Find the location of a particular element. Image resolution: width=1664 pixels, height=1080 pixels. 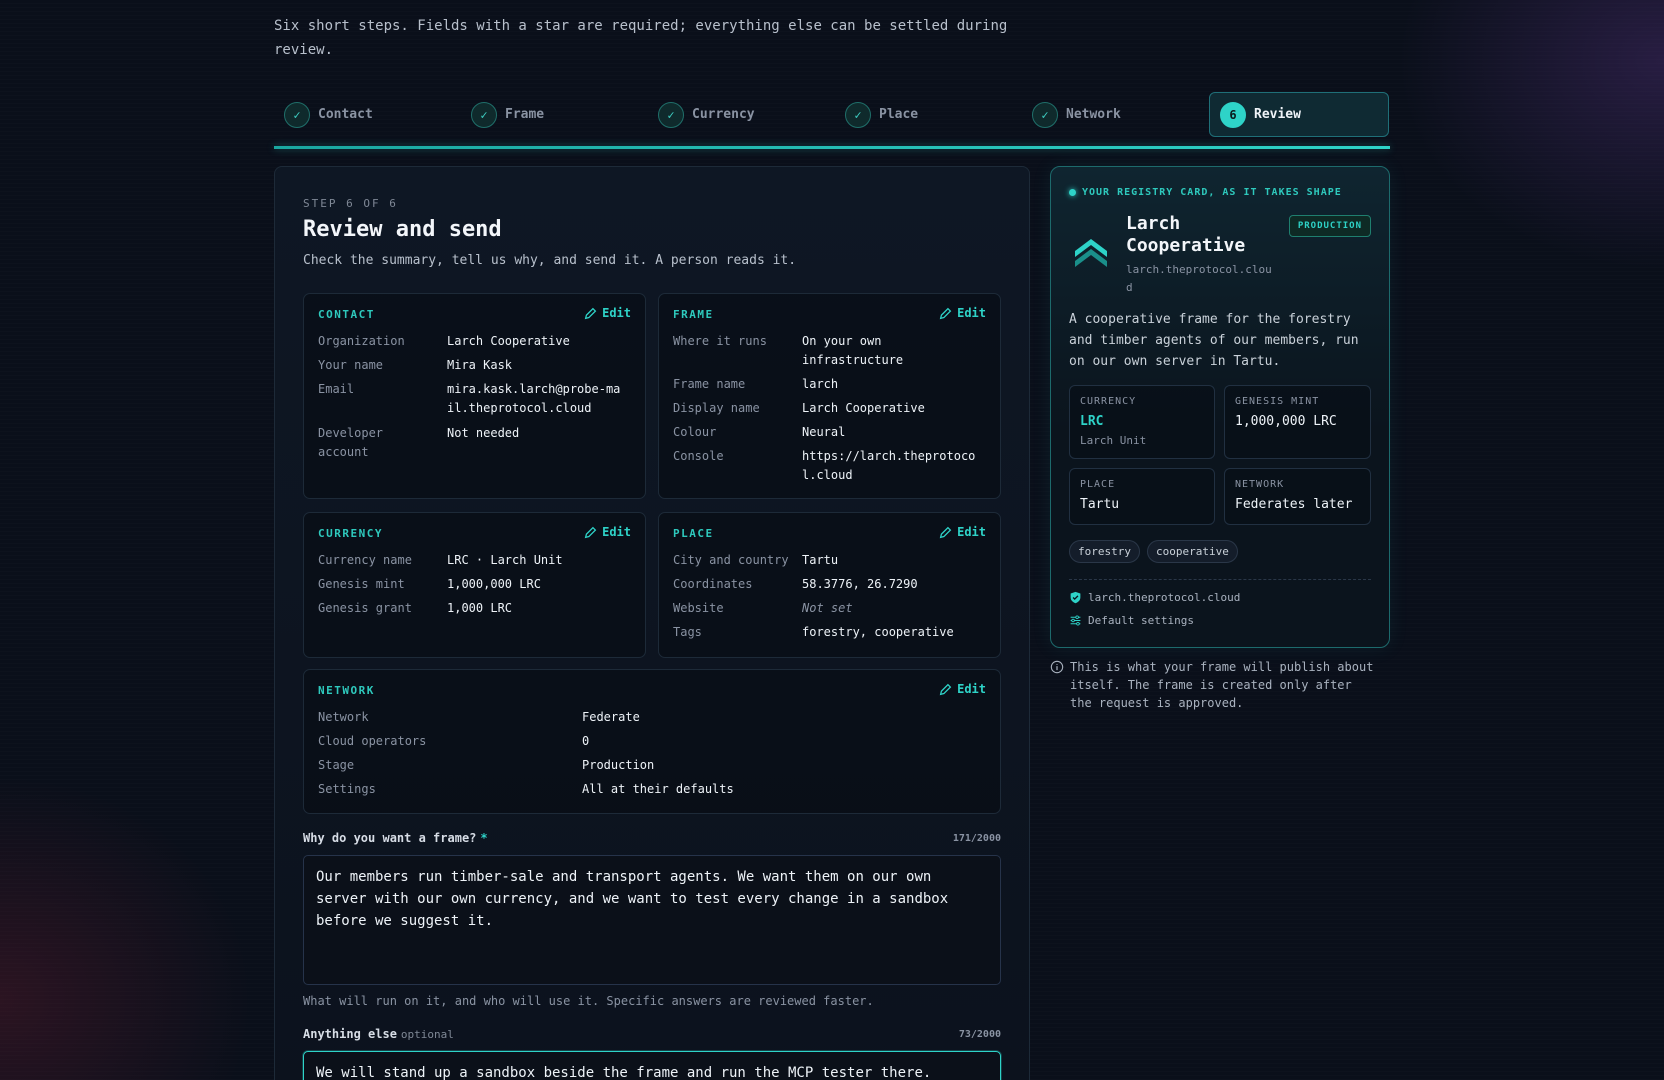

step-number: 6 is located at coordinates (1233, 114).